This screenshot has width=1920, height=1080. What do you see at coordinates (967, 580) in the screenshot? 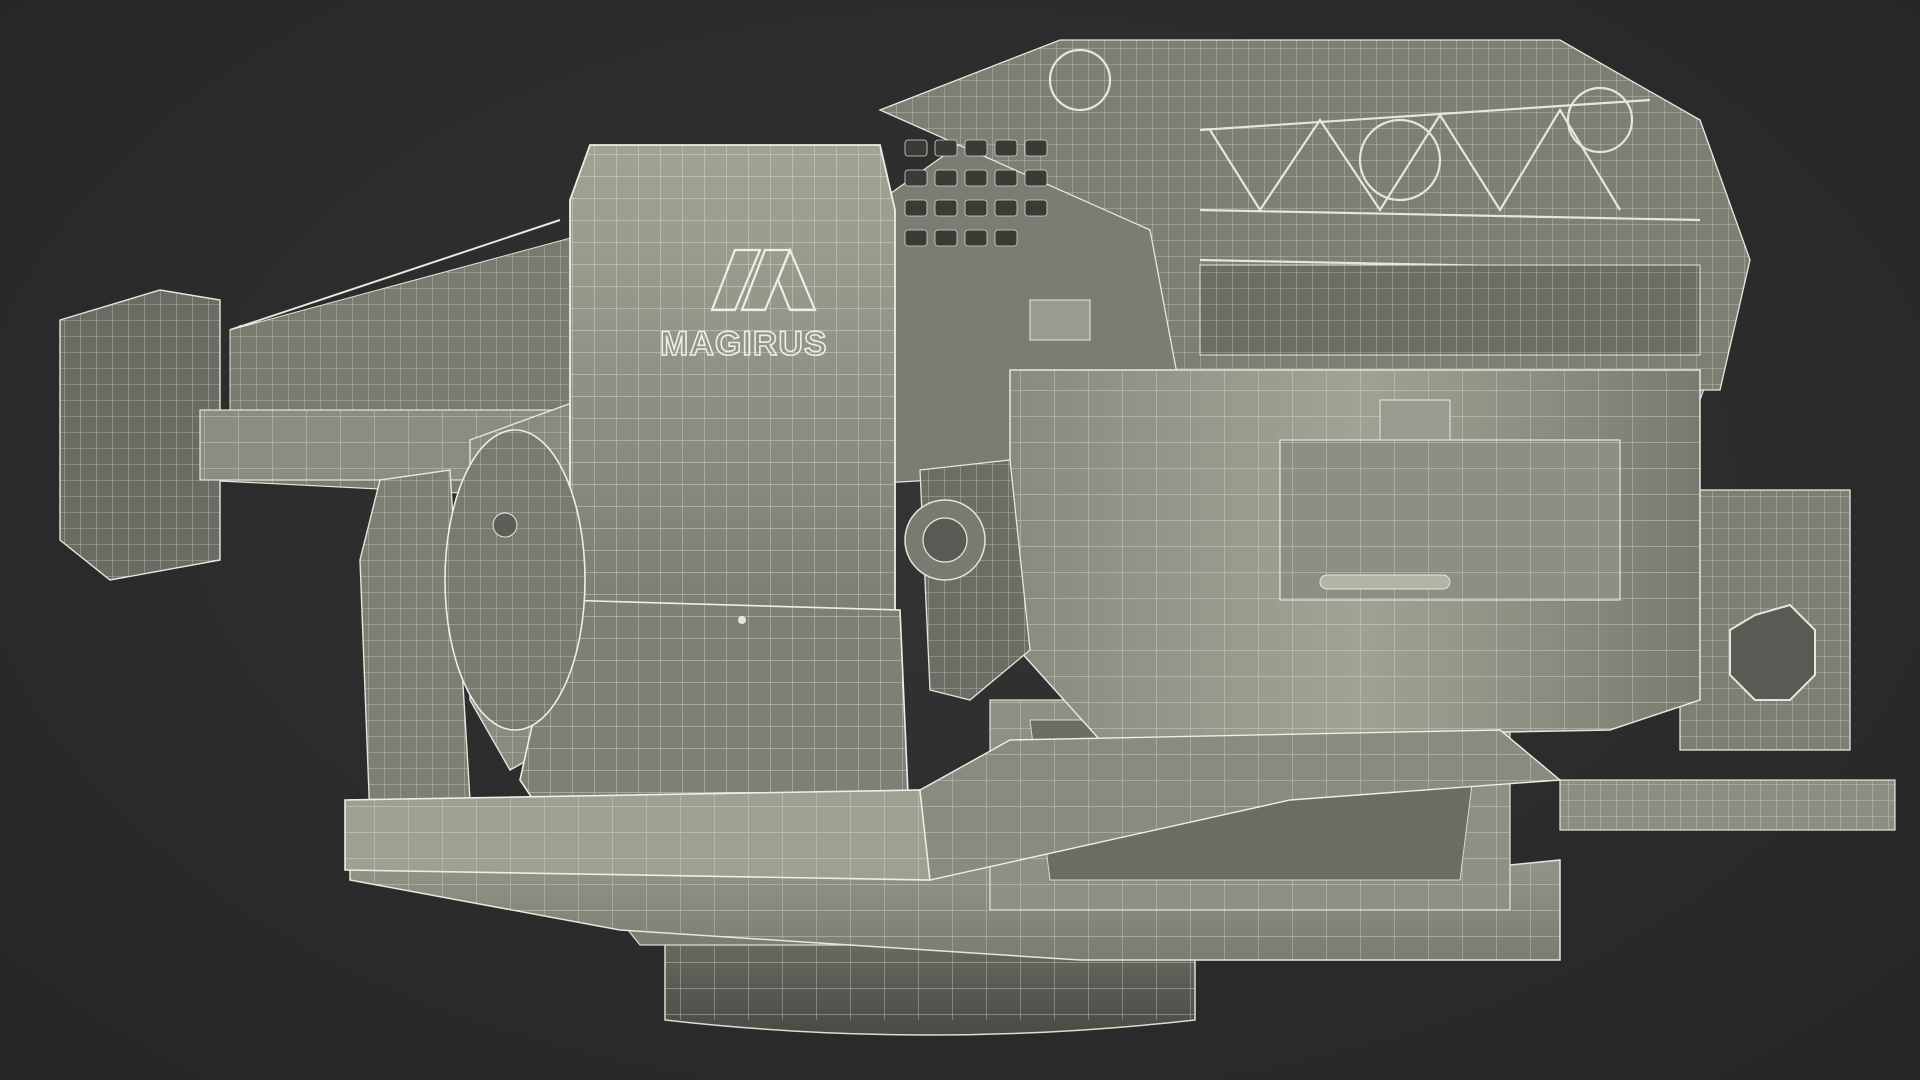
I see `pivot-hinge` at bounding box center [967, 580].